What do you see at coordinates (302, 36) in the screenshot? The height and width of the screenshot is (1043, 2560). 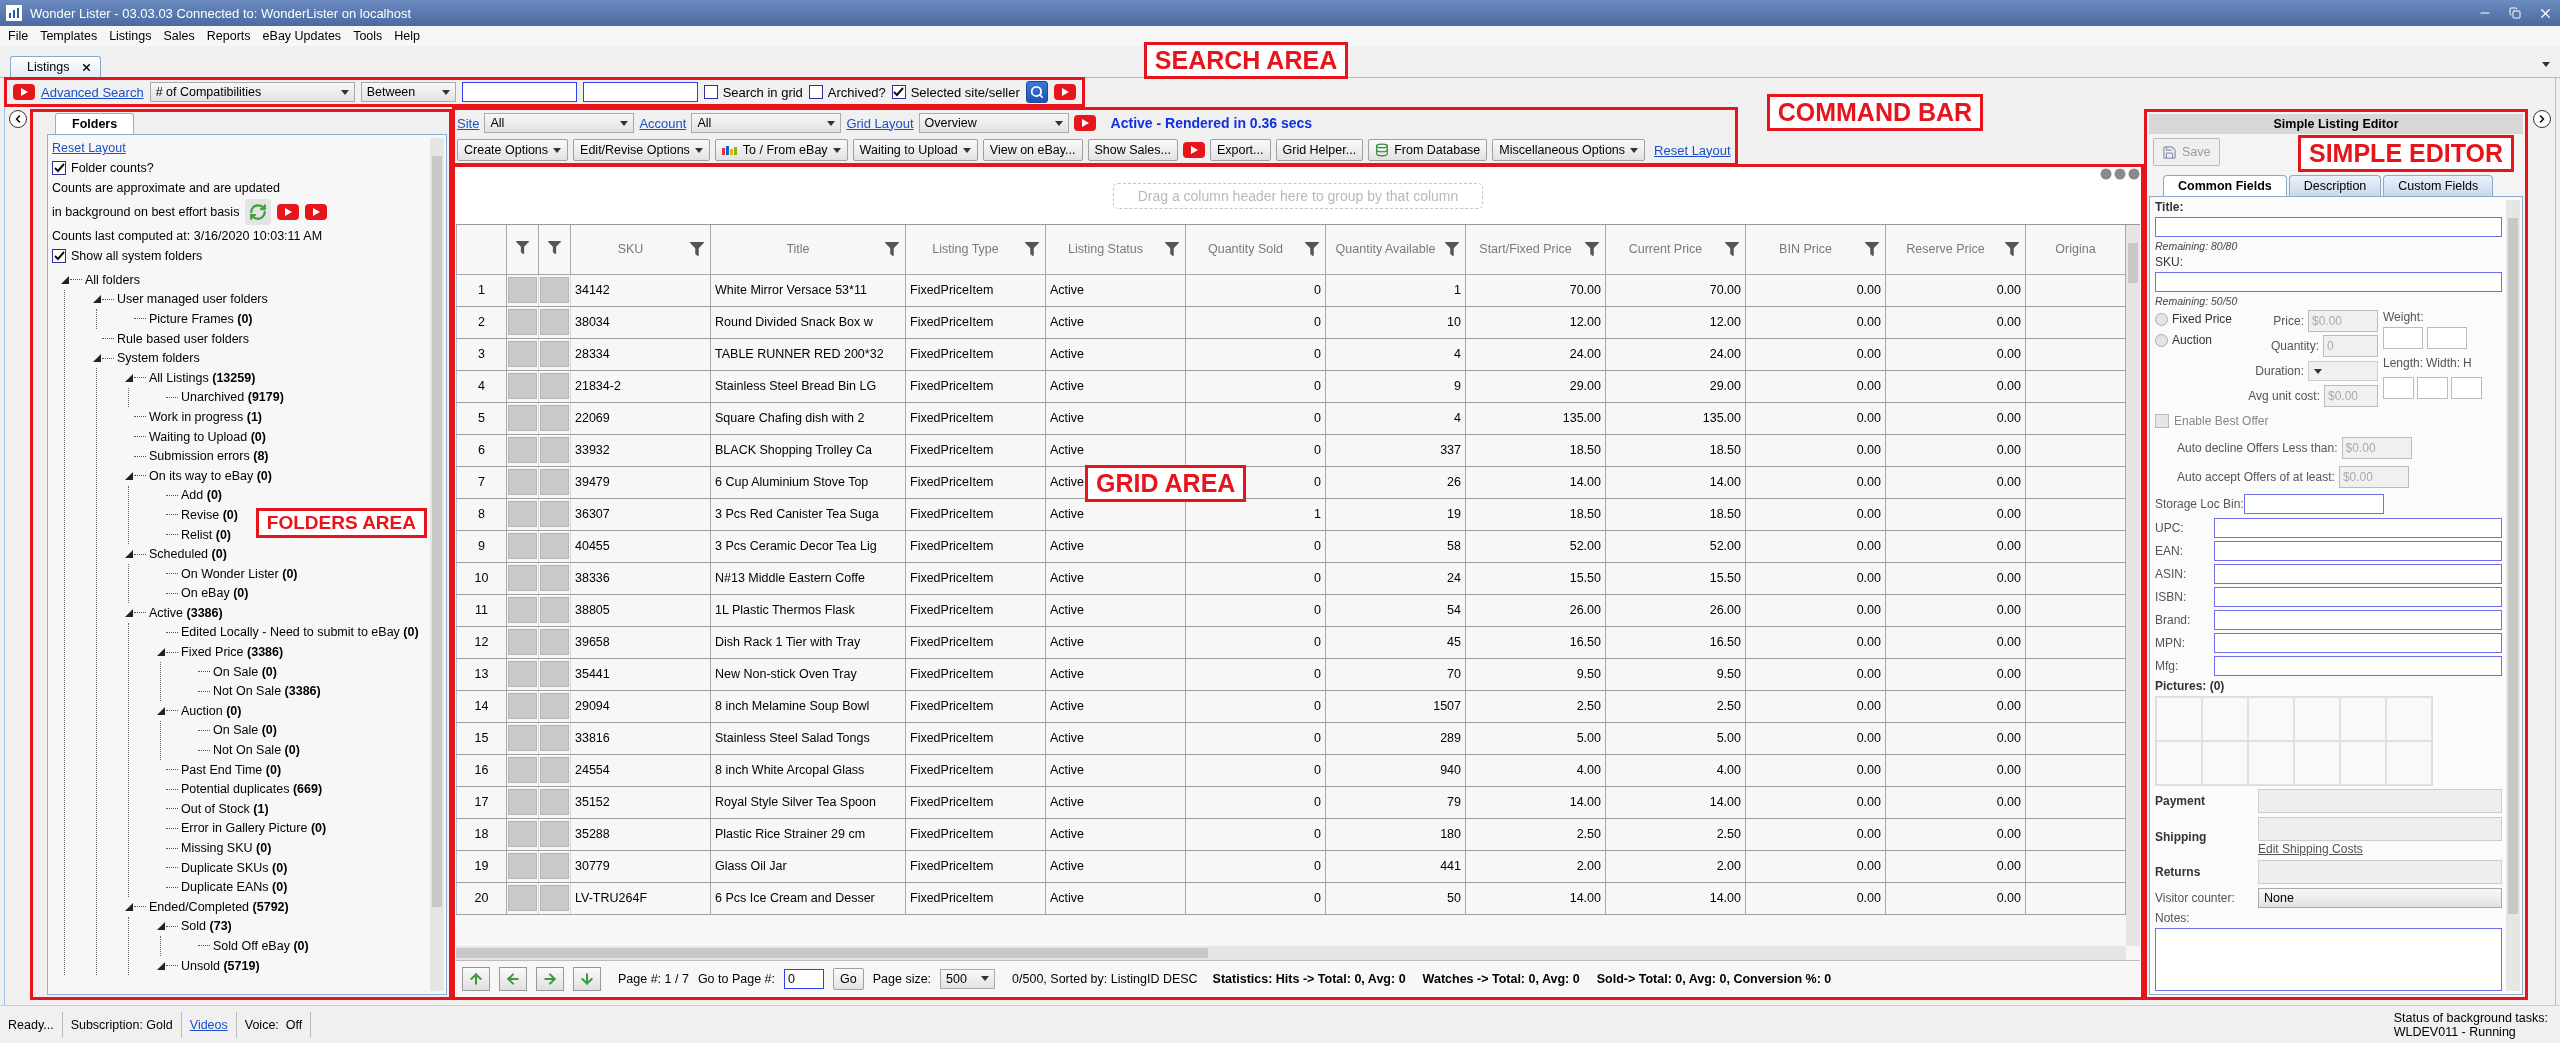 I see `menu-item: eBay Updates` at bounding box center [302, 36].